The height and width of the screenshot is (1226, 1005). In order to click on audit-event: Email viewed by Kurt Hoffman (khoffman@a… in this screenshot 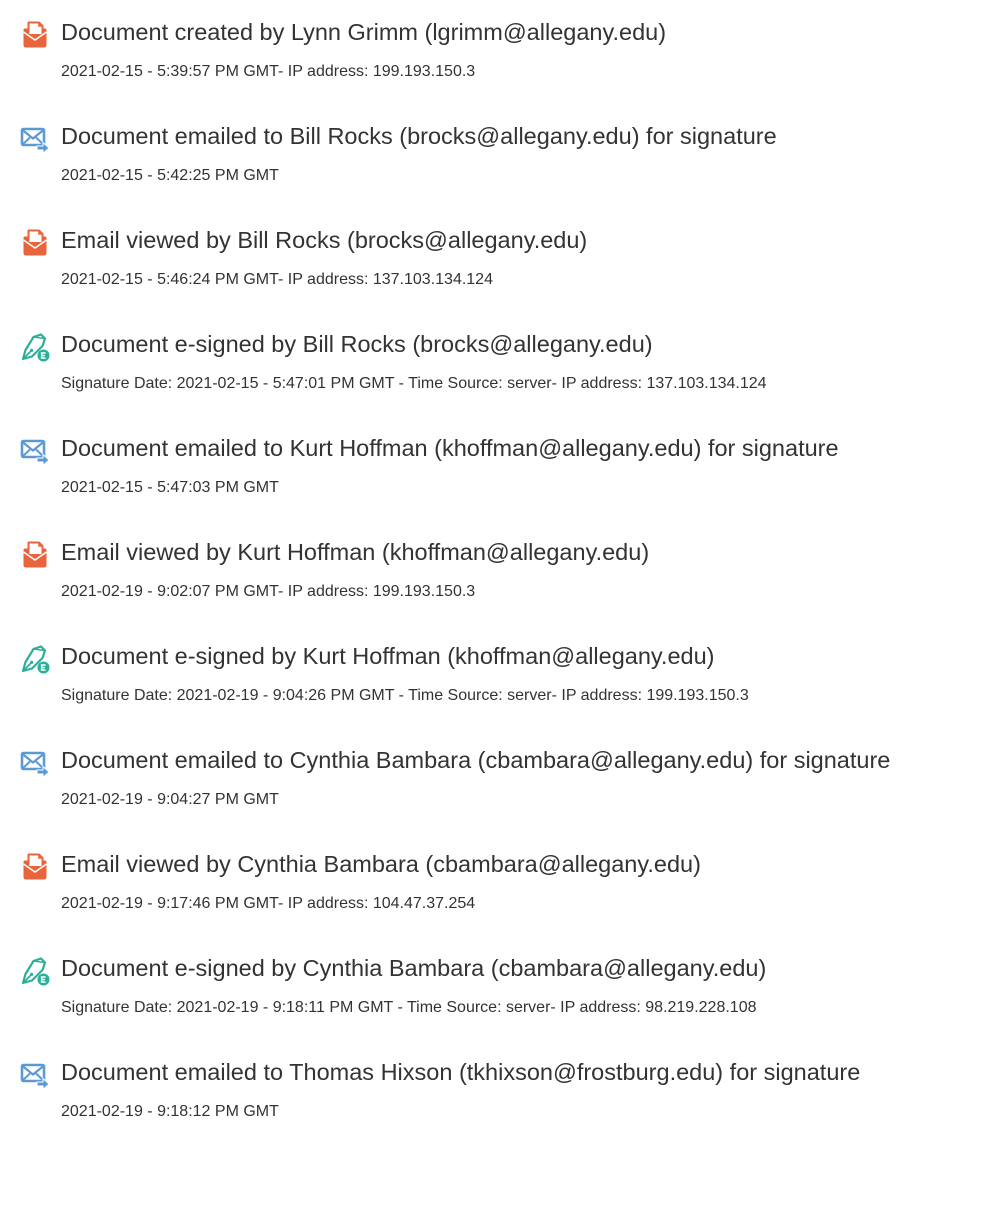, I will do `click(502, 570)`.